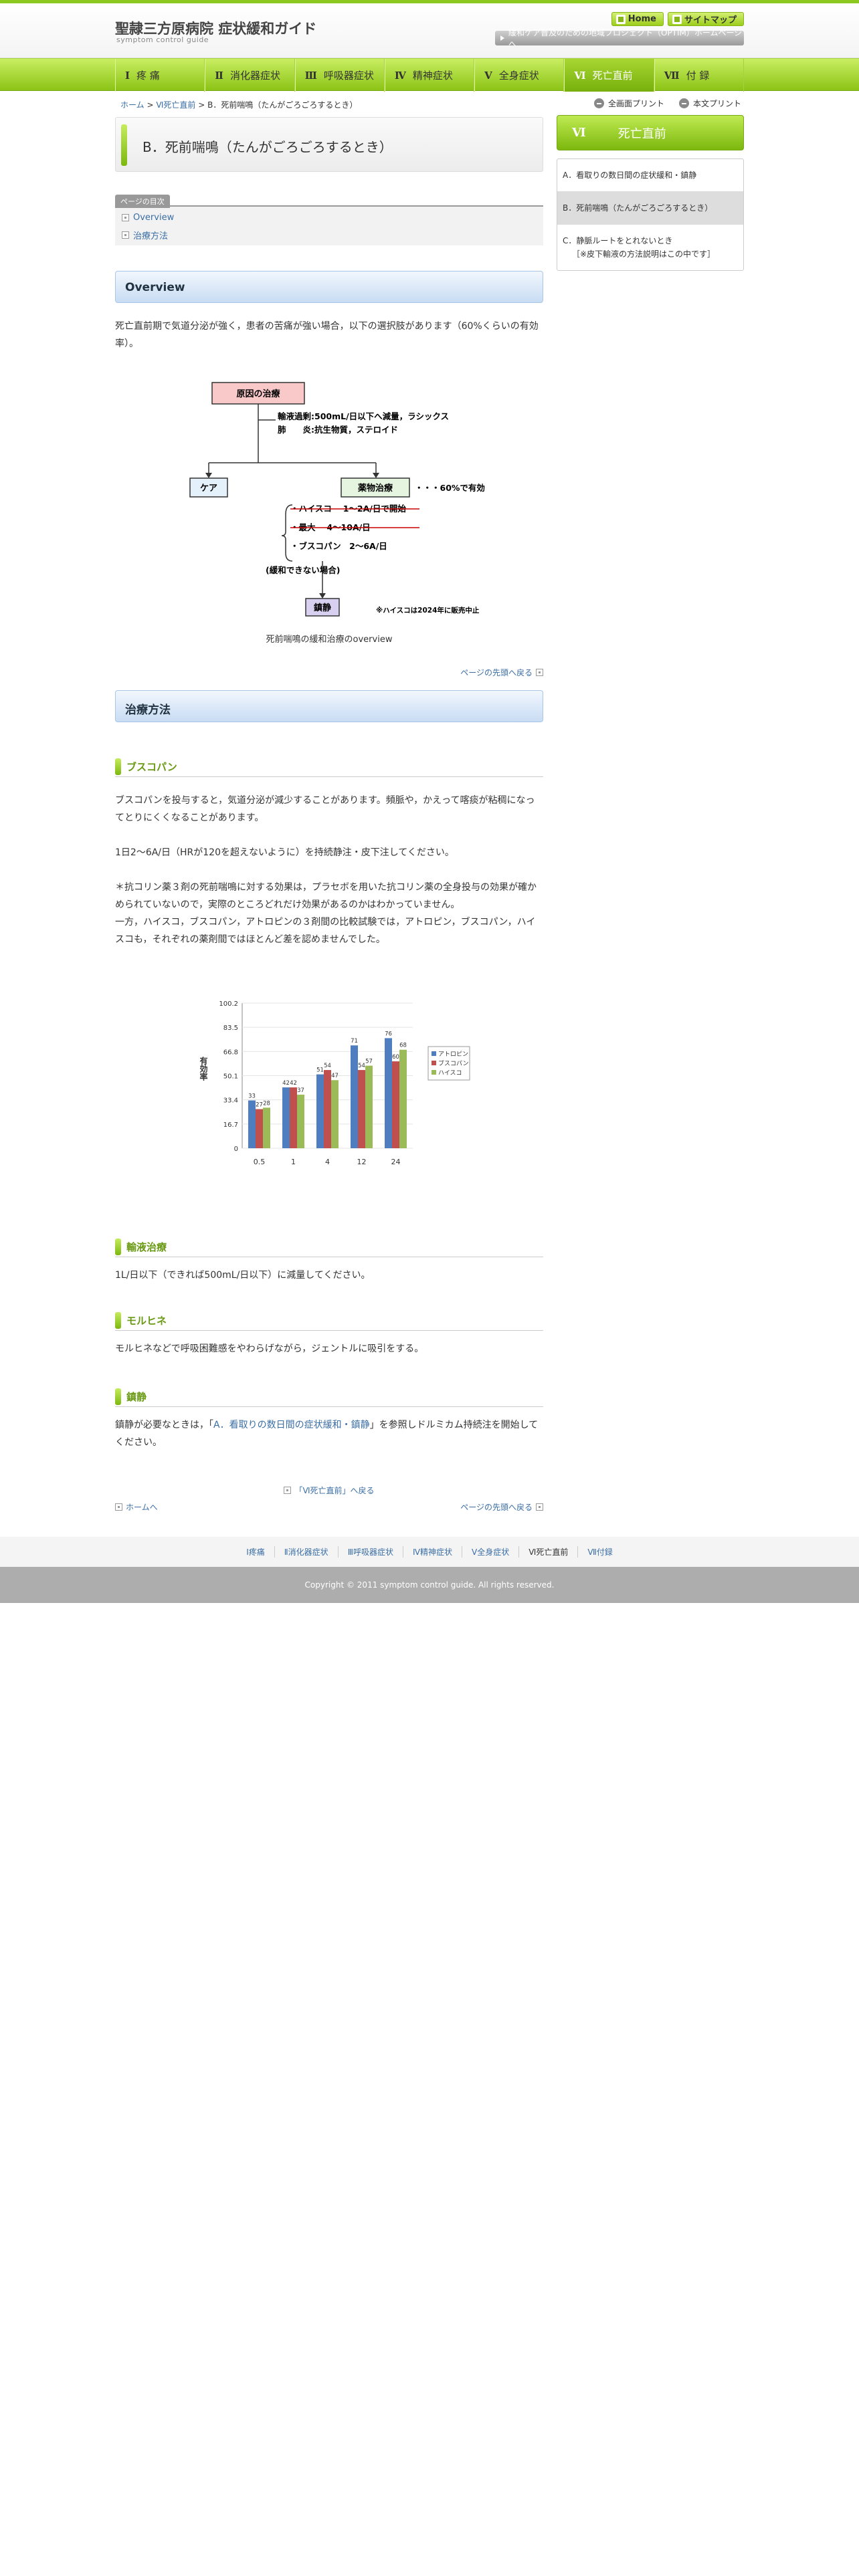  I want to click on nav-item-4: Ⅳ 精神症状, so click(429, 75).